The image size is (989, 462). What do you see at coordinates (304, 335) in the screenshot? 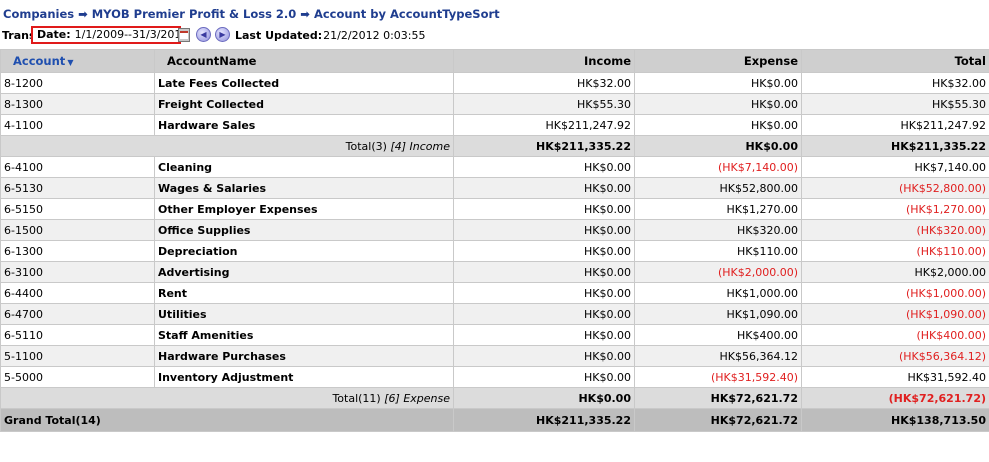
I see `account-name-cell: Staff Amenities` at bounding box center [304, 335].